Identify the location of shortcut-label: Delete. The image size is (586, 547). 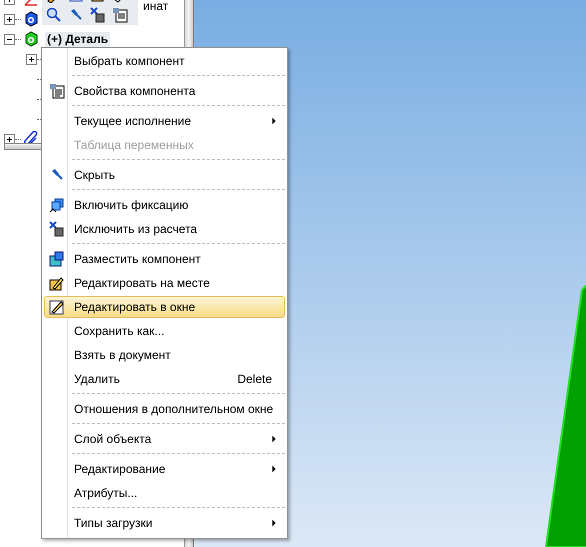
(254, 379).